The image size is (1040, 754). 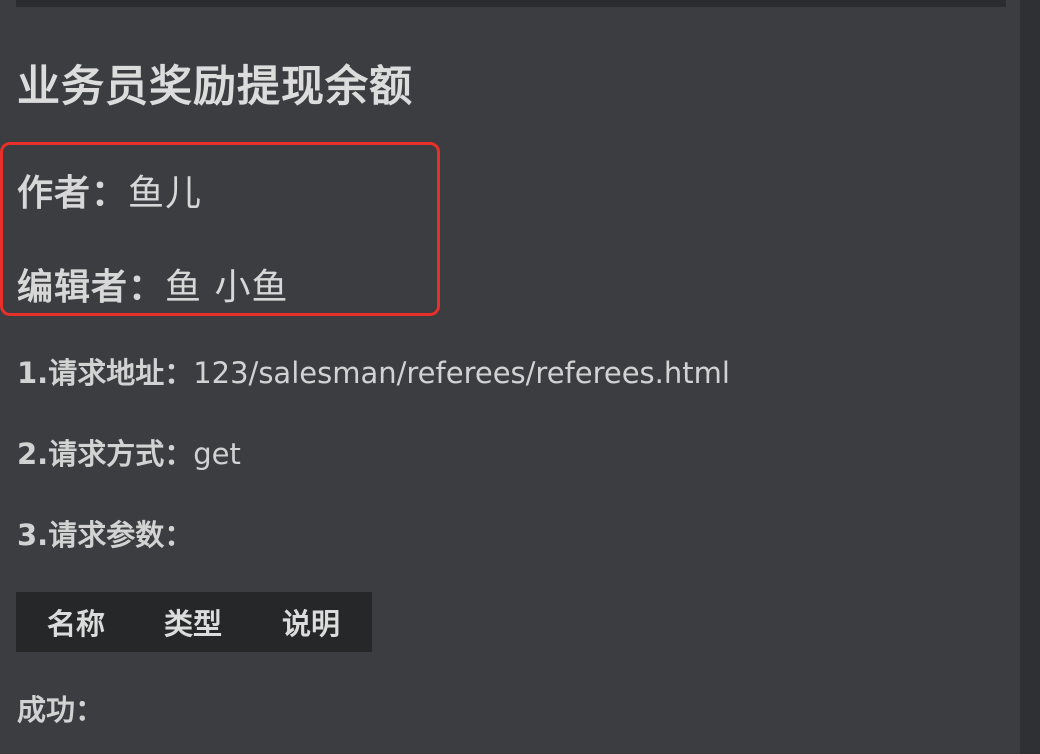 I want to click on table-header-type: 类型, so click(x=192, y=624).